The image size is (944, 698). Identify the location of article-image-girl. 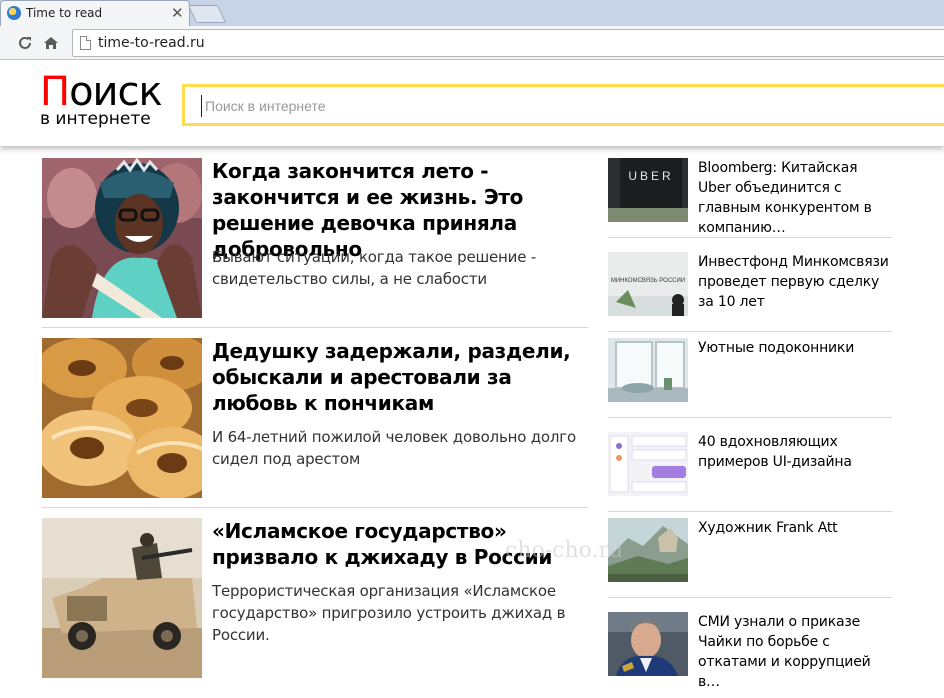
(122, 238).